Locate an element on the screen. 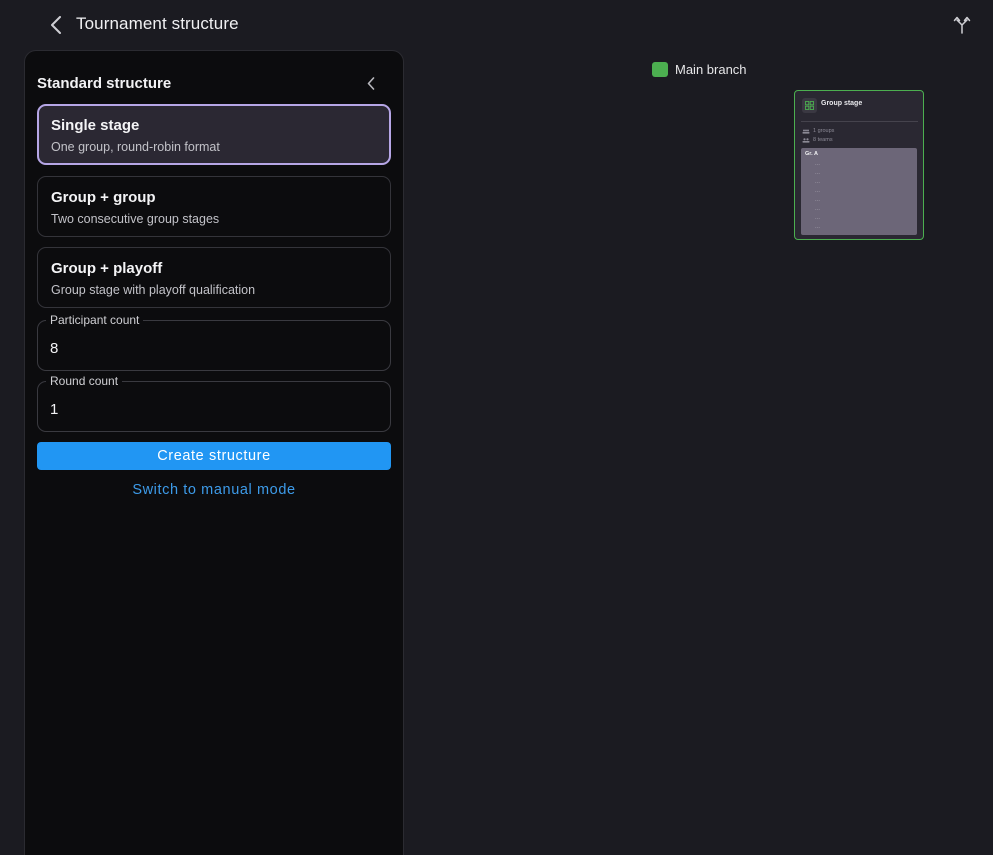 The width and height of the screenshot is (993, 855). option-title: Group + playoff is located at coordinates (107, 268).